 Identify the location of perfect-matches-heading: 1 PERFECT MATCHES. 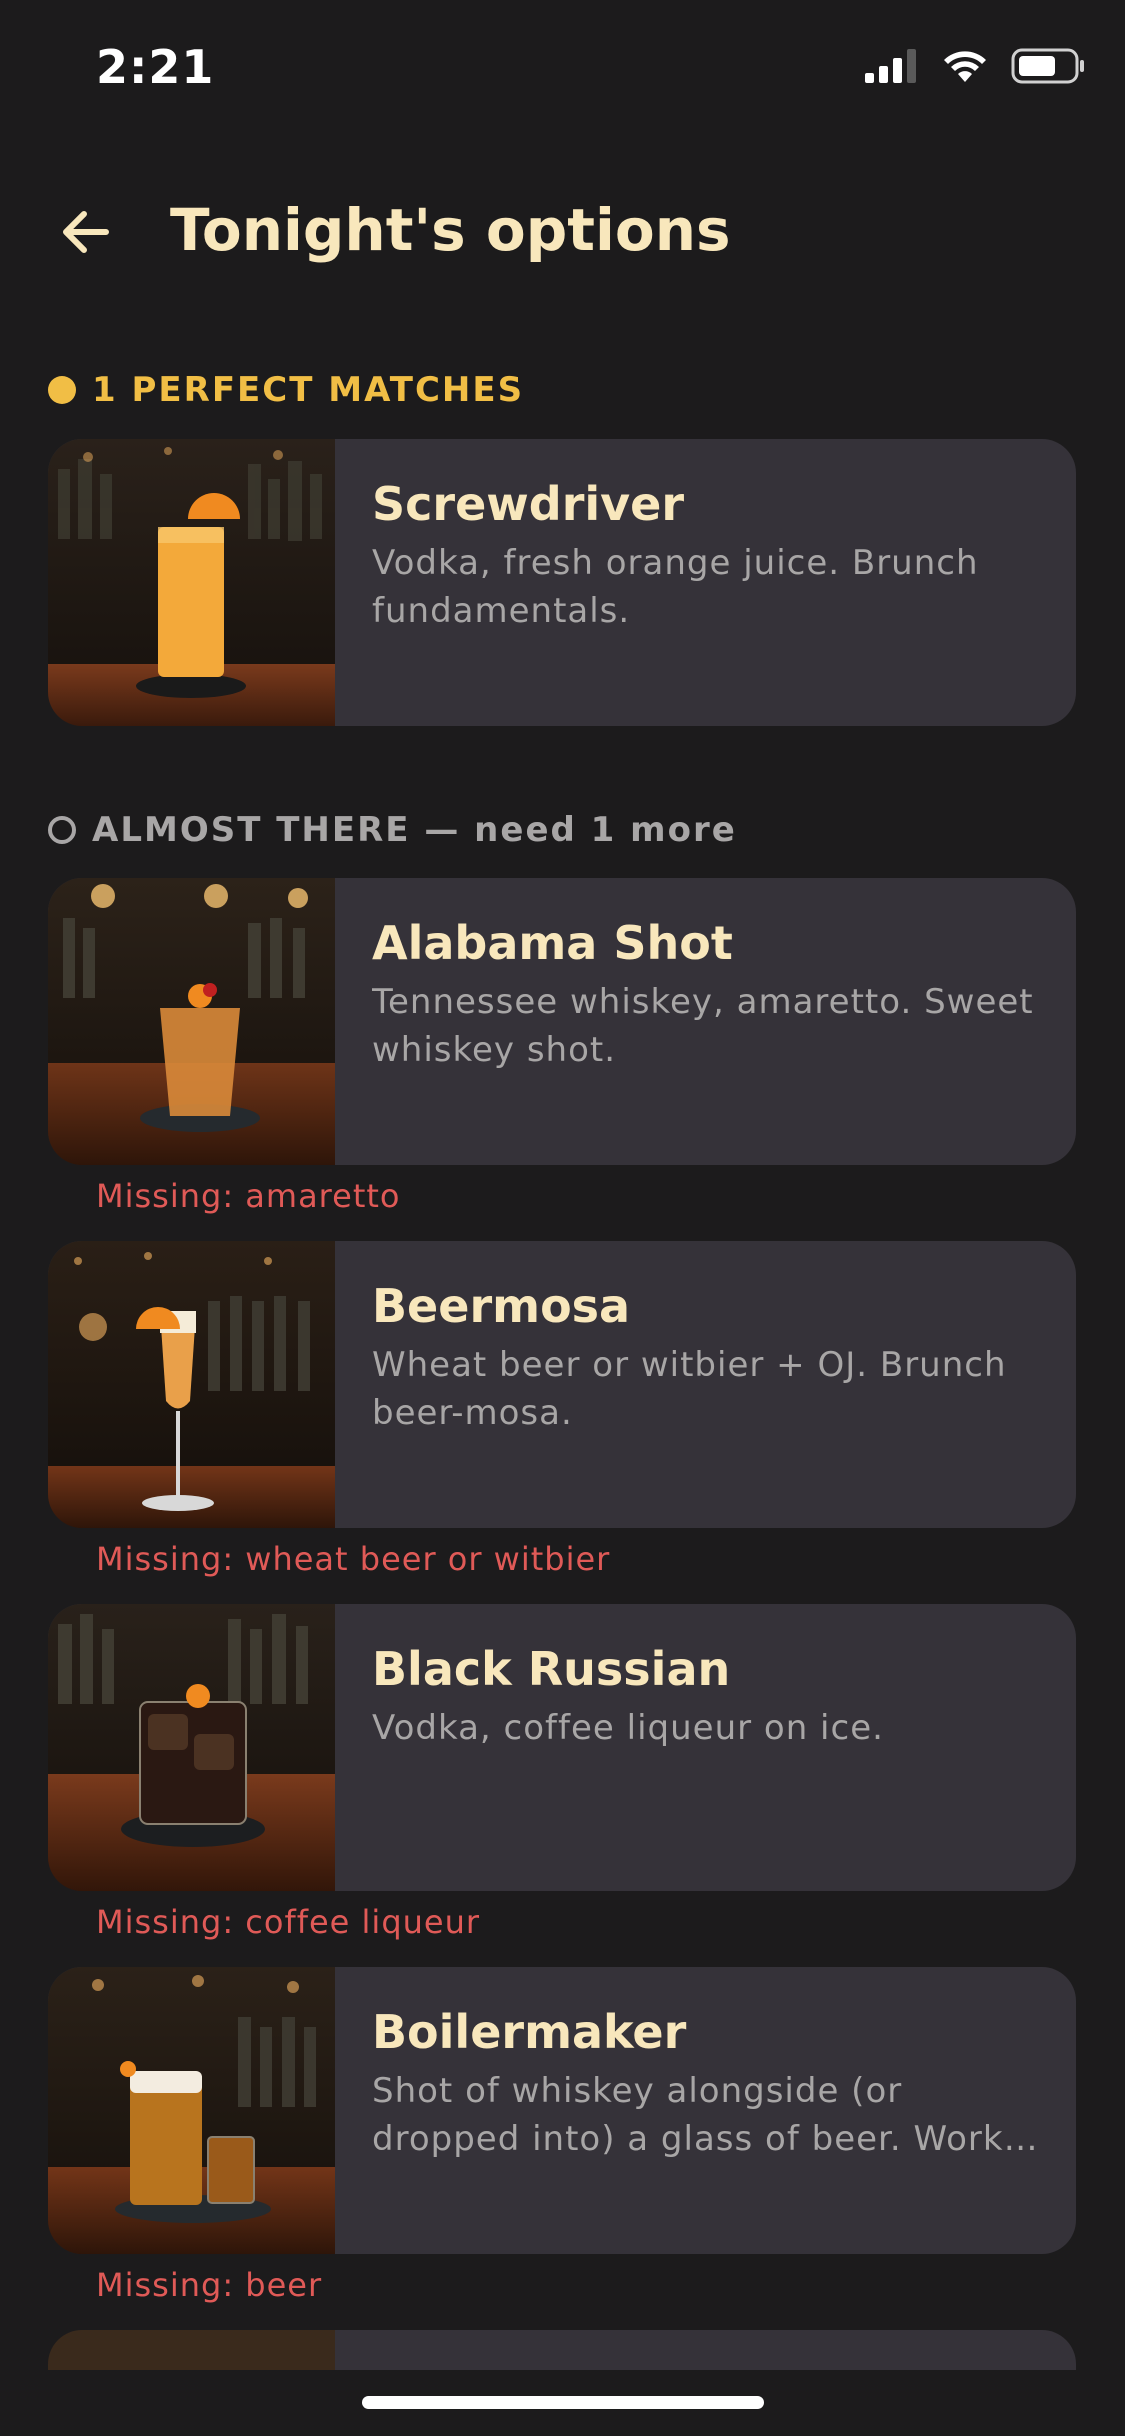
(286, 390).